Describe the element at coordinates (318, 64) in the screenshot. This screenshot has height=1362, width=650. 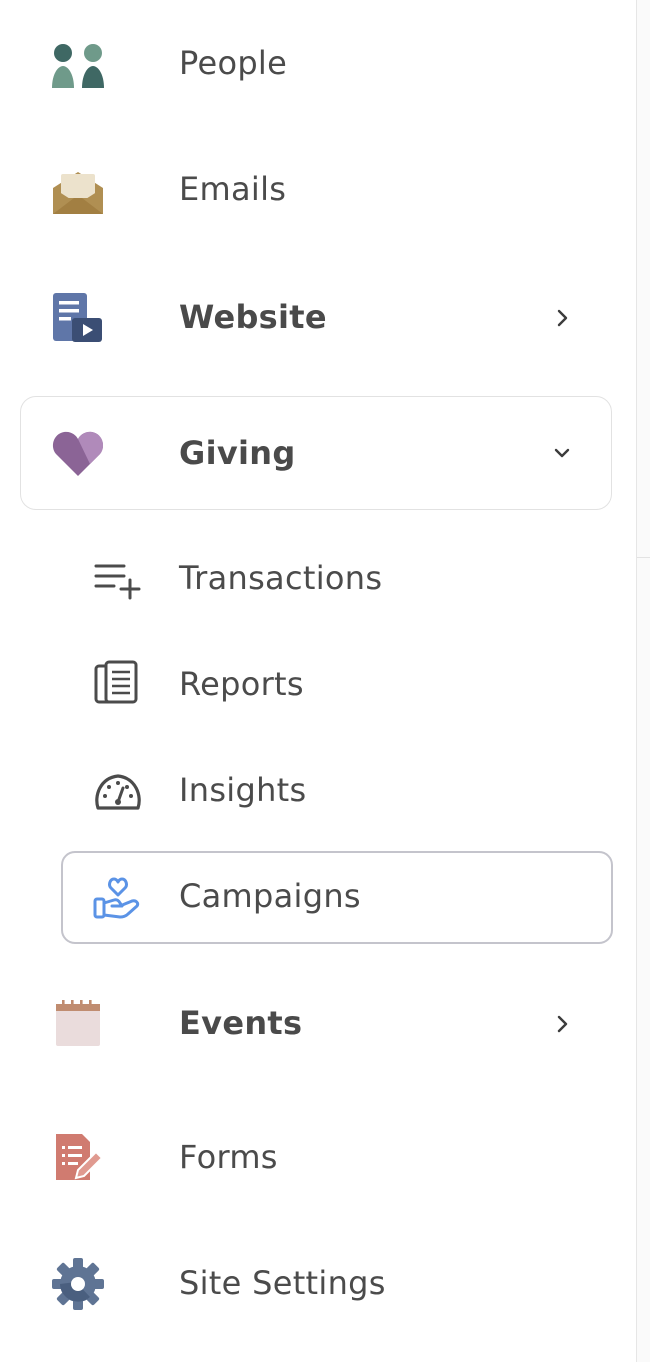
I see `nav-item-people: People` at that location.